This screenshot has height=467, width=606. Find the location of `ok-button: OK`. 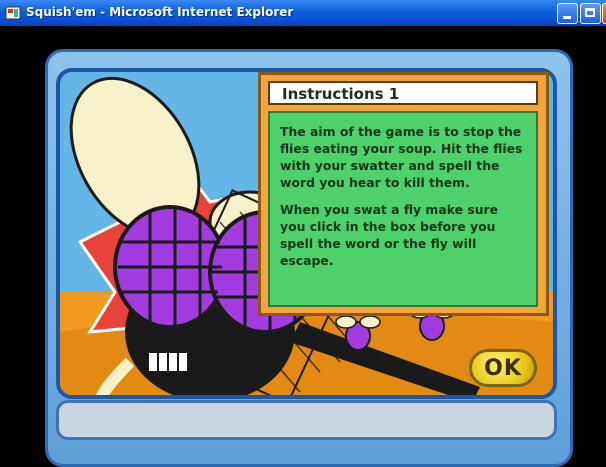

ok-button: OK is located at coordinates (503, 368).